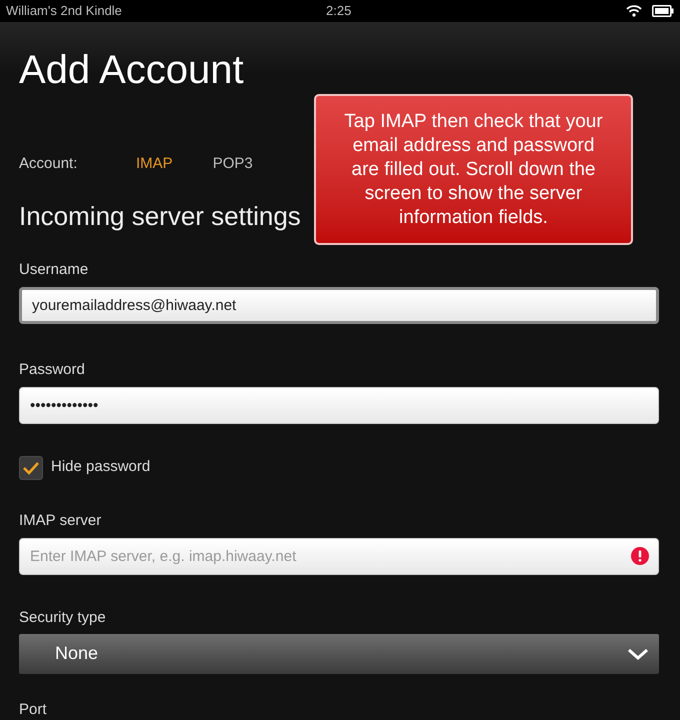  I want to click on checkbox, so click(31, 468).